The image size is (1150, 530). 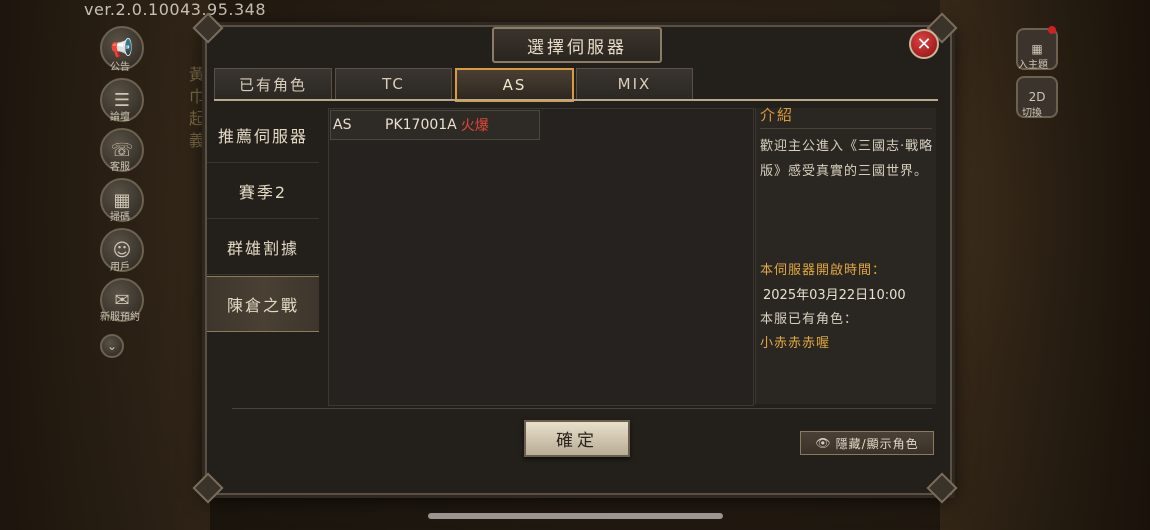 I want to click on info-title: 介紹, so click(x=777, y=115).